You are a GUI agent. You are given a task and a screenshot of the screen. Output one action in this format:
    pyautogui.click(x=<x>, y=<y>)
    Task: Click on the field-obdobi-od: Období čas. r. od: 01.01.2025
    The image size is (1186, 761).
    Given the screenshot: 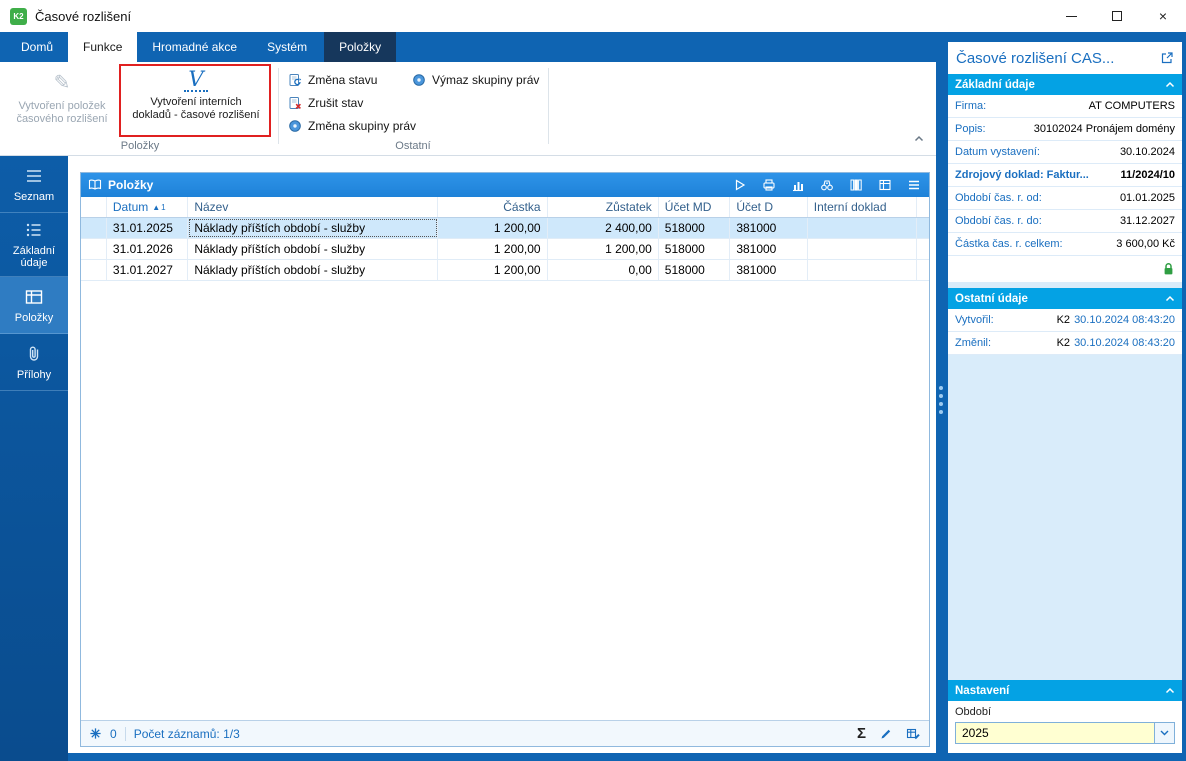 What is the action you would take?
    pyautogui.click(x=1065, y=198)
    